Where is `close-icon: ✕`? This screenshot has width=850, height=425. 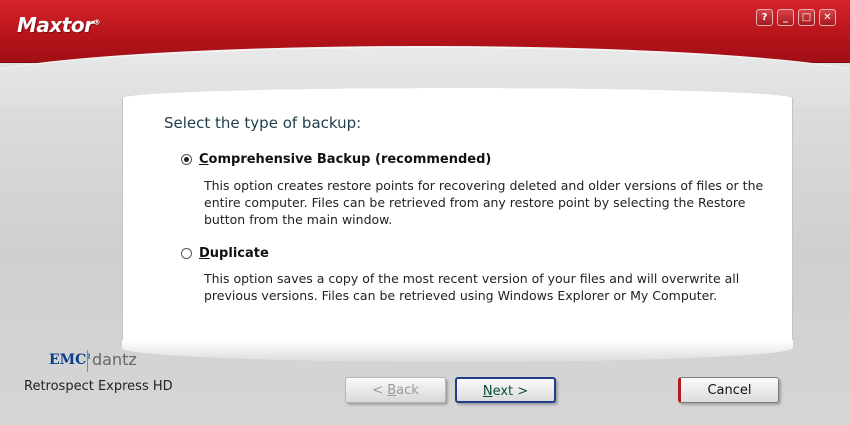
close-icon: ✕ is located at coordinates (827, 17).